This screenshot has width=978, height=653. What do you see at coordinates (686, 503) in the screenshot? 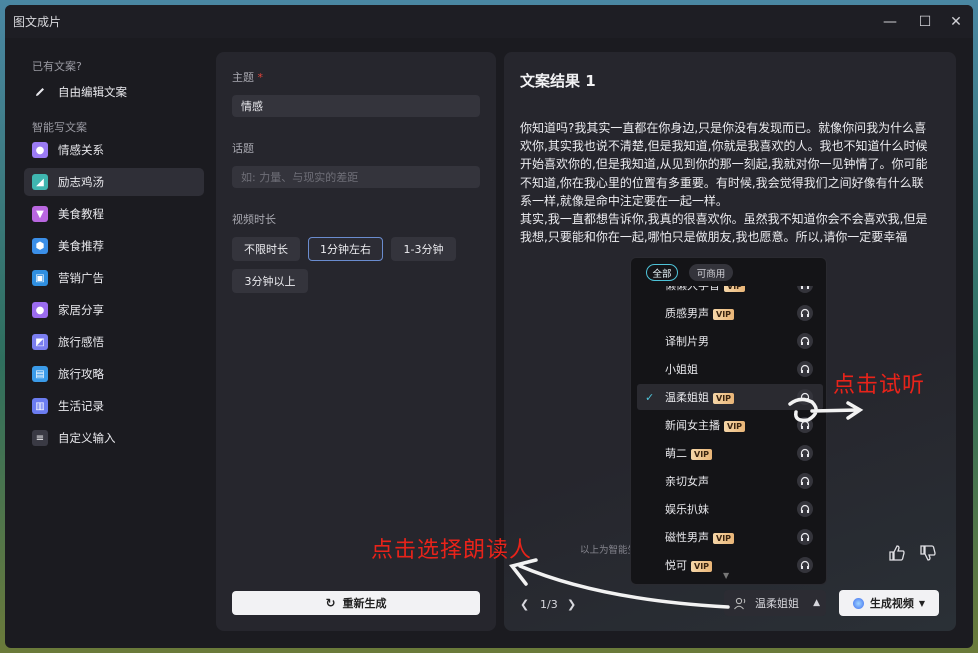
I see `annotation-arrows` at bounding box center [686, 503].